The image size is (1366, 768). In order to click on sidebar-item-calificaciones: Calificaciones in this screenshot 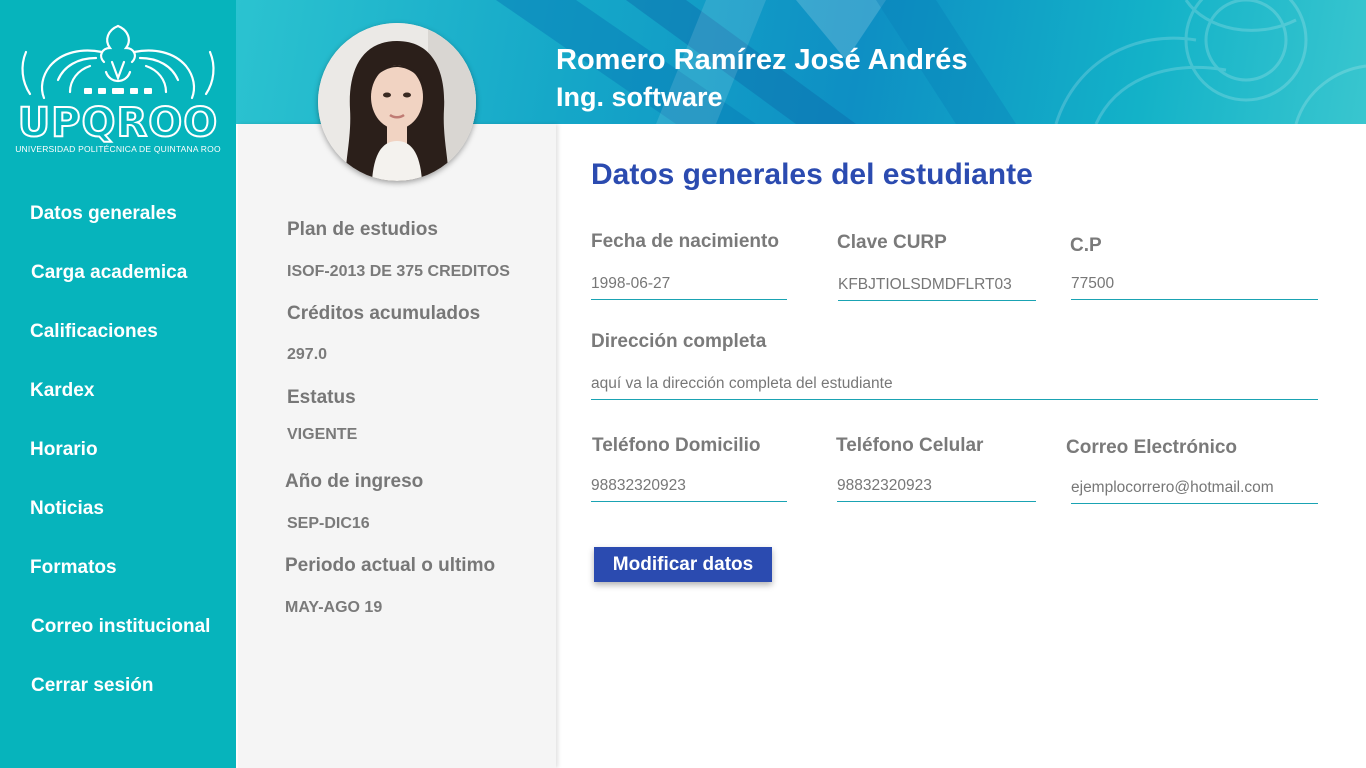, I will do `click(94, 332)`.